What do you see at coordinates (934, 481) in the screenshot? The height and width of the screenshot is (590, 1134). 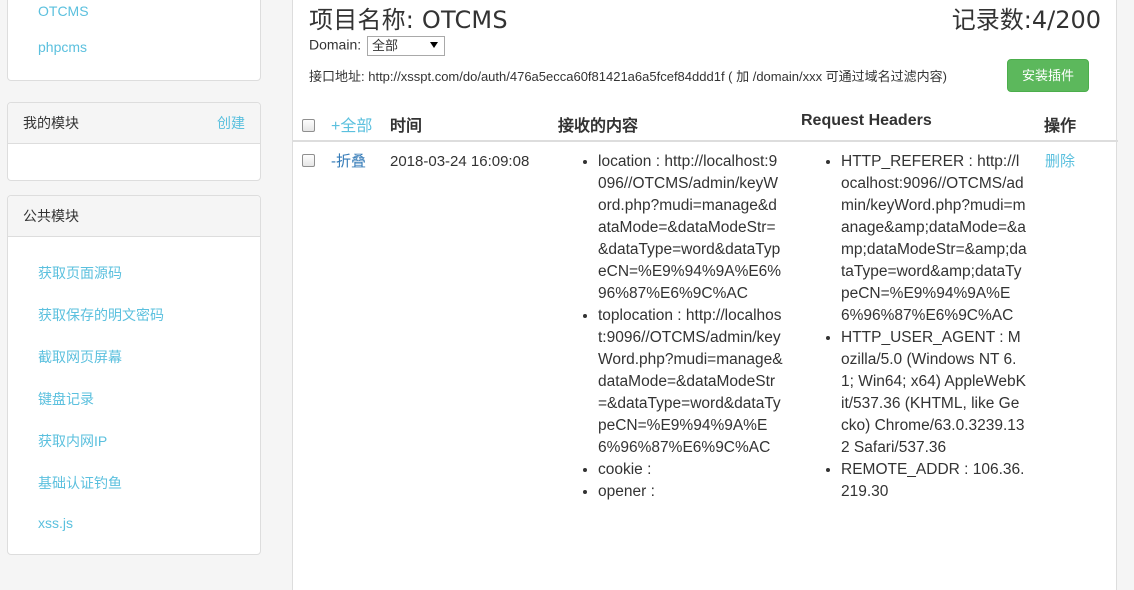 I see `list-item: REMOTE_ADDR : 106.36.219.30` at bounding box center [934, 481].